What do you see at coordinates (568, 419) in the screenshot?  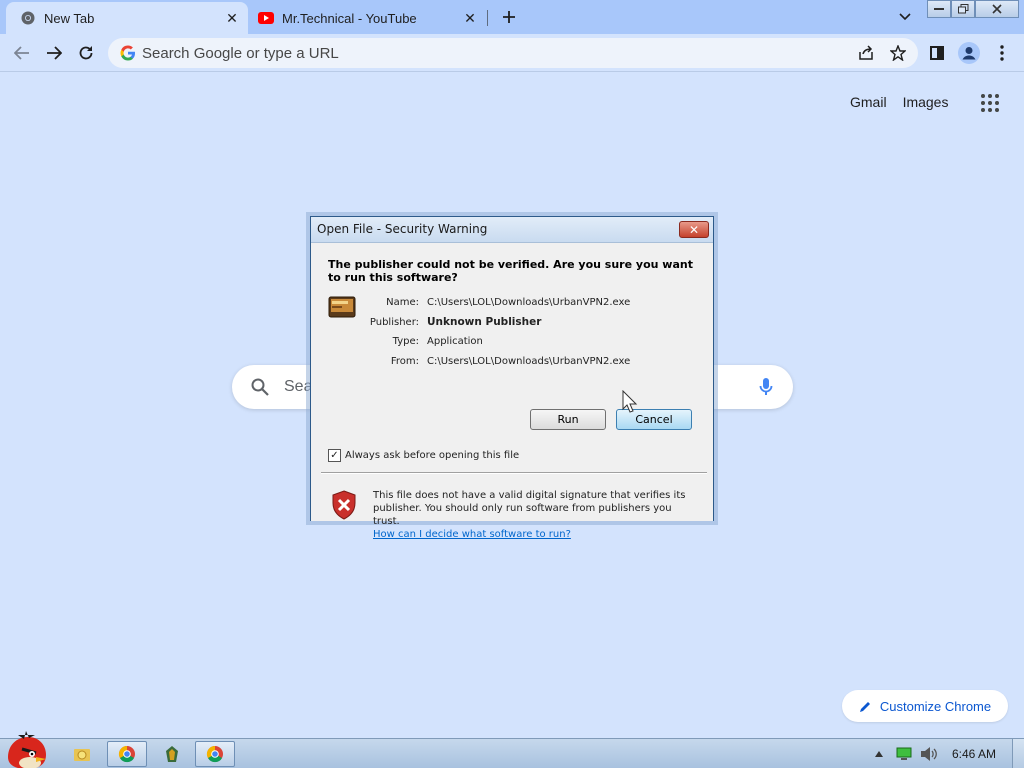 I see `run-button: Run` at bounding box center [568, 419].